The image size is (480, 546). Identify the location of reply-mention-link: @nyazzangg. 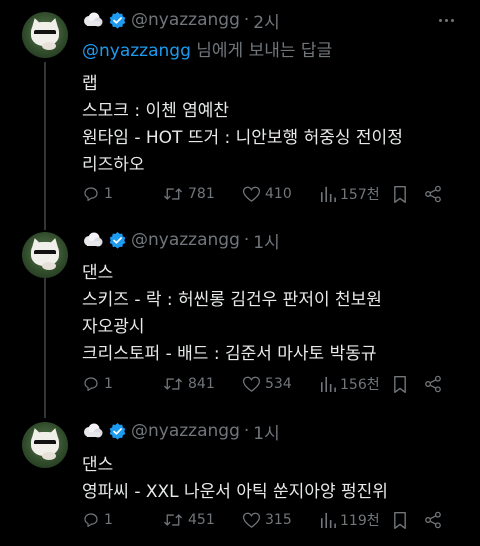
(136, 51).